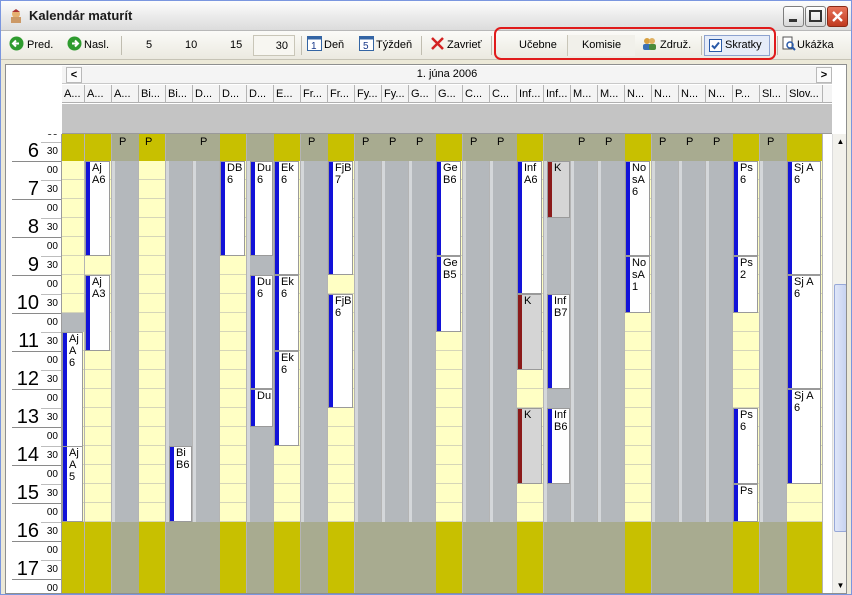  I want to click on exam-event: FjB6, so click(340, 351).